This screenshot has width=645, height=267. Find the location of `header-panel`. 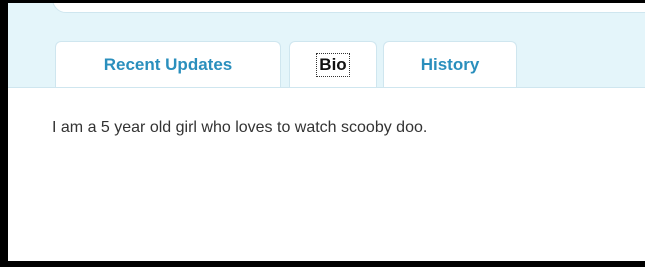

header-panel is located at coordinates (348, 8).